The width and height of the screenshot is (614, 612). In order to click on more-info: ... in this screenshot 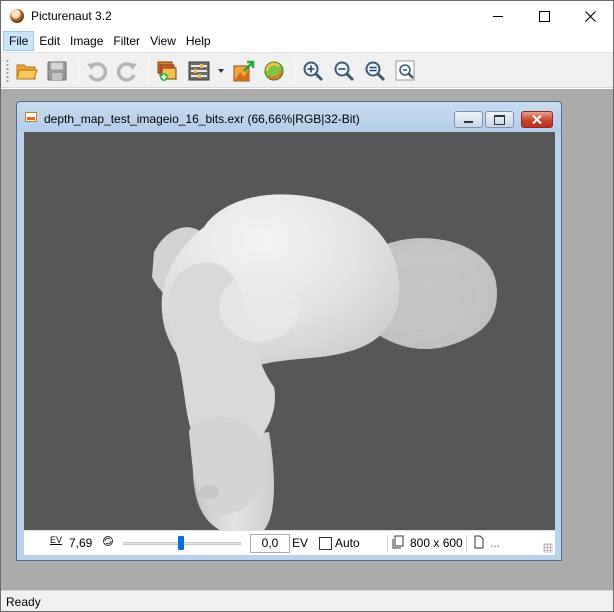, I will do `click(495, 543)`.